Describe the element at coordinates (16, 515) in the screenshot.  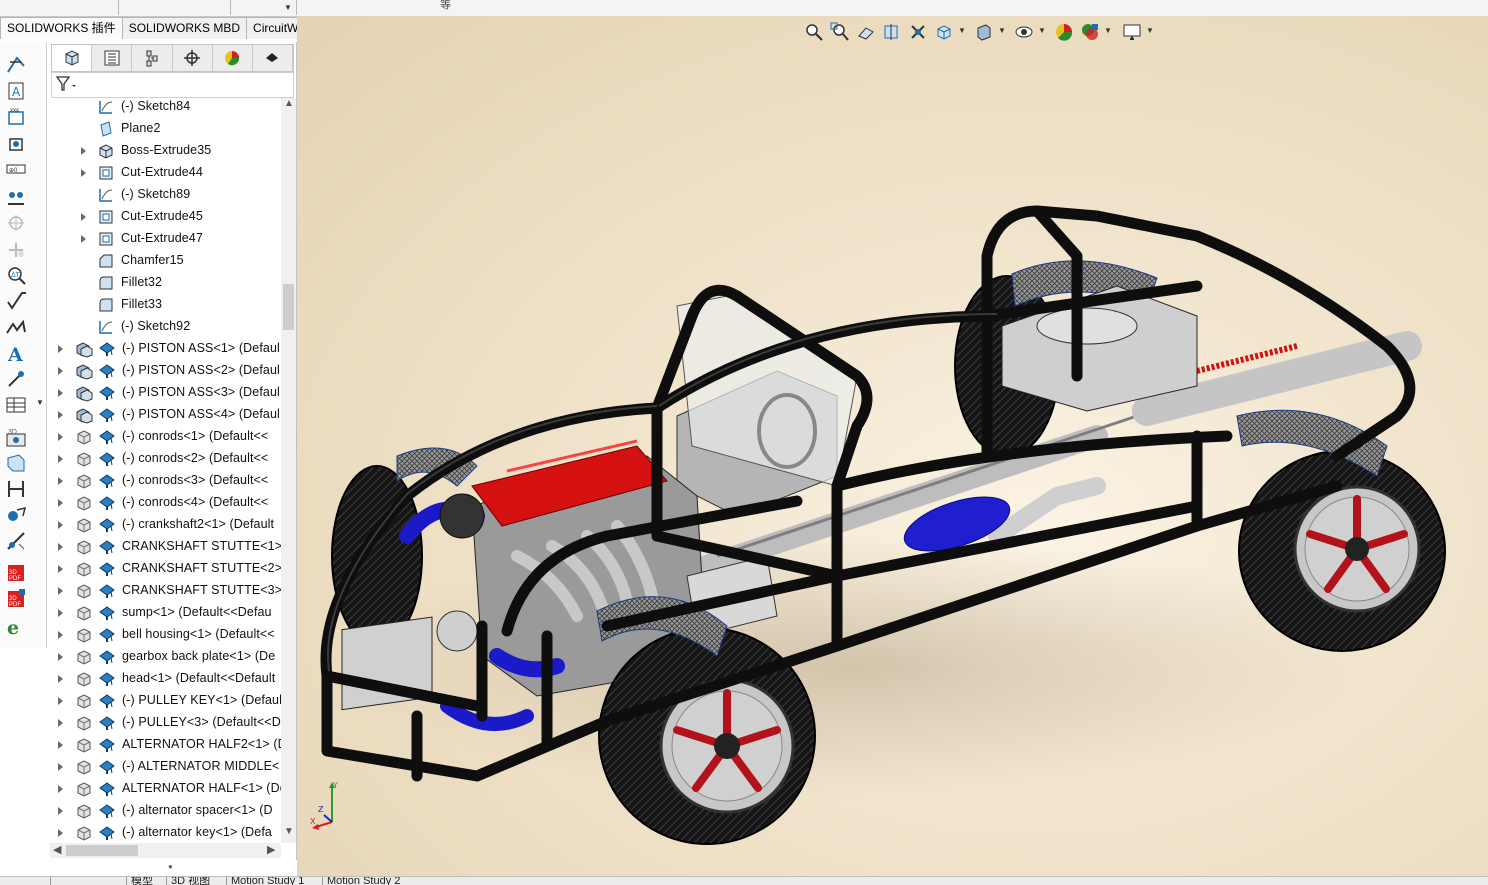
I see `capture-view-icon` at that location.